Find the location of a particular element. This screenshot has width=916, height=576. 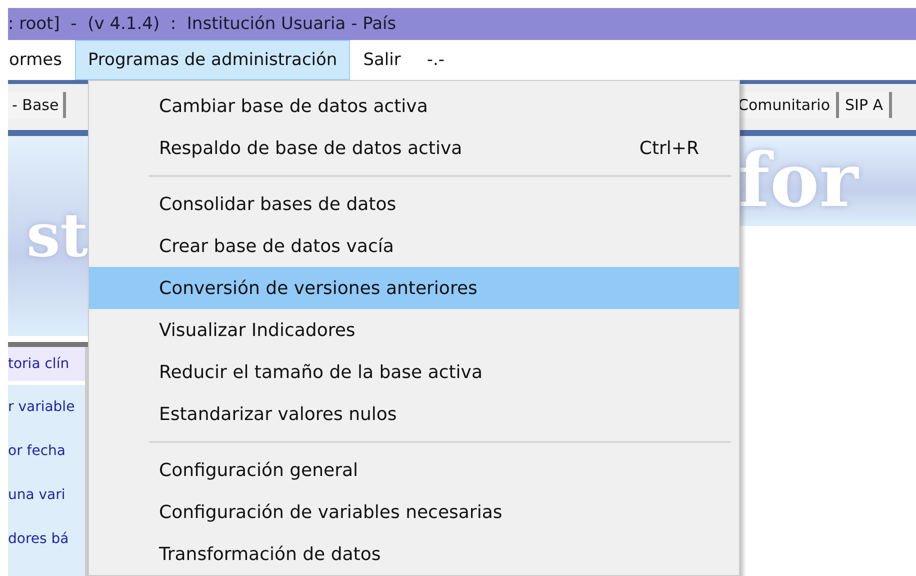

window-title: : root] - (v 4.1.4) : Institución Usuaria - País is located at coordinates (202, 24).